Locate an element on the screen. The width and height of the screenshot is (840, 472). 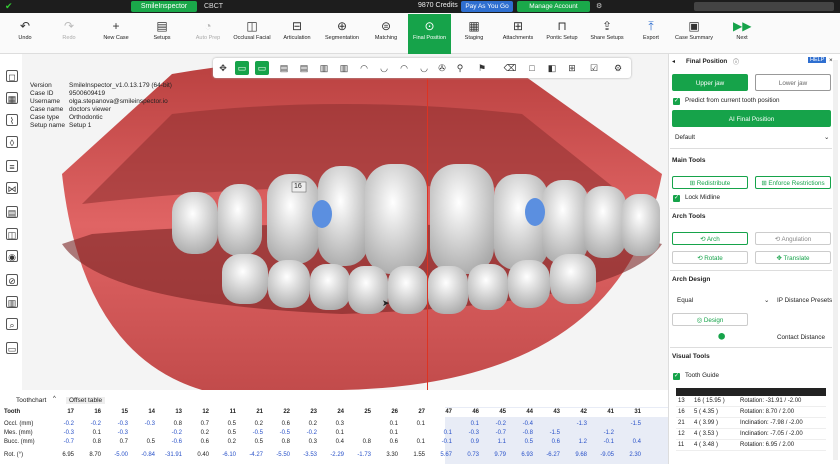
chevron-left-icon: ◂ is located at coordinates (673, 61).